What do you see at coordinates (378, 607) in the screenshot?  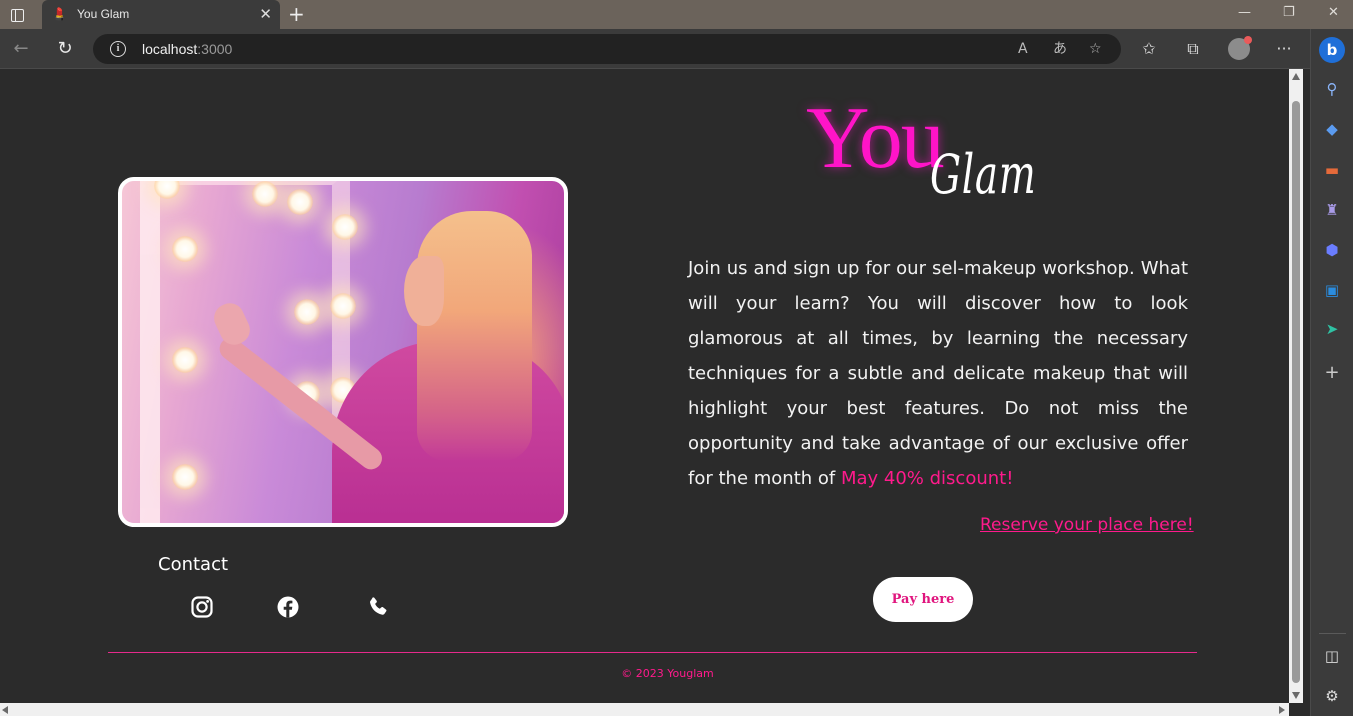 I see `phone-icon` at bounding box center [378, 607].